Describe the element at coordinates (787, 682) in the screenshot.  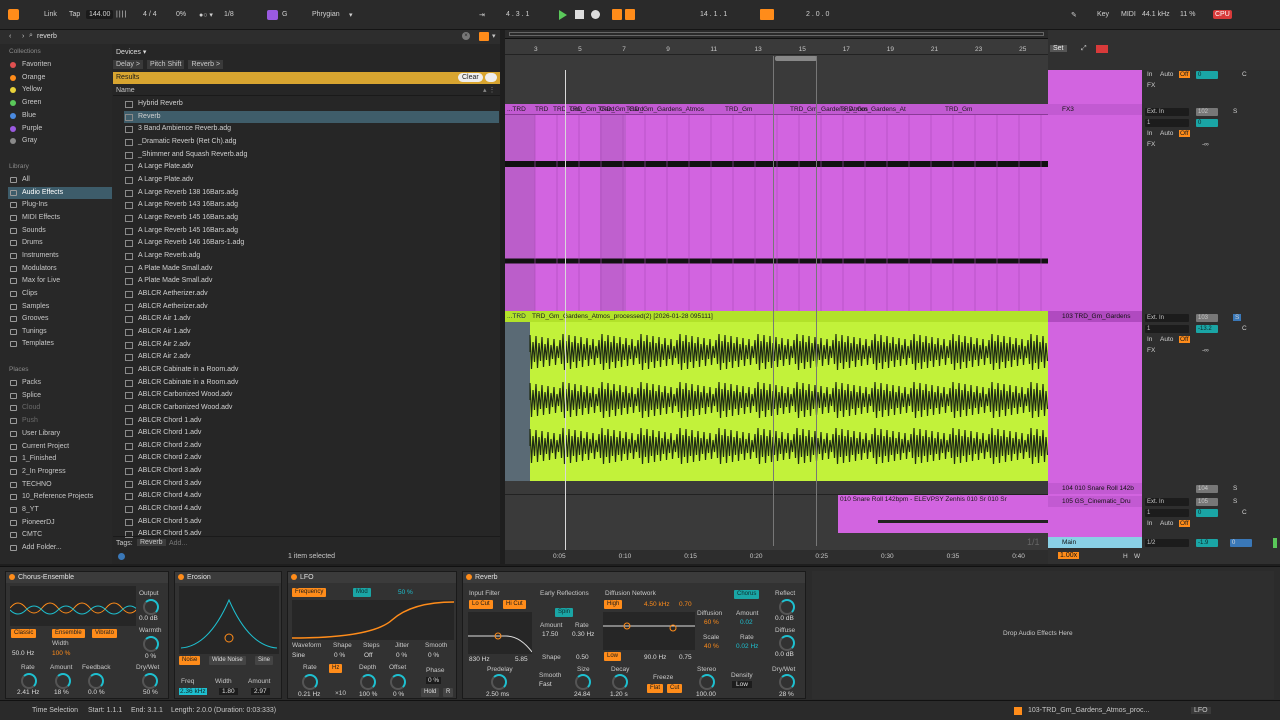
I see `reverb-drywet-knob` at that location.